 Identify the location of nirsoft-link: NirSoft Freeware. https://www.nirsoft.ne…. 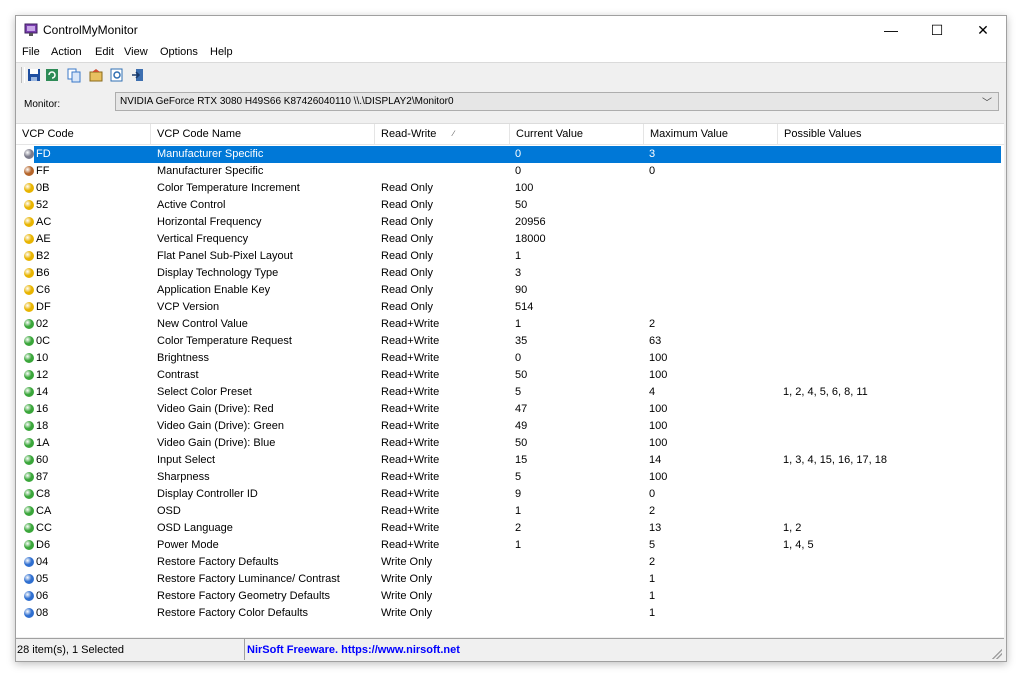
(353, 650).